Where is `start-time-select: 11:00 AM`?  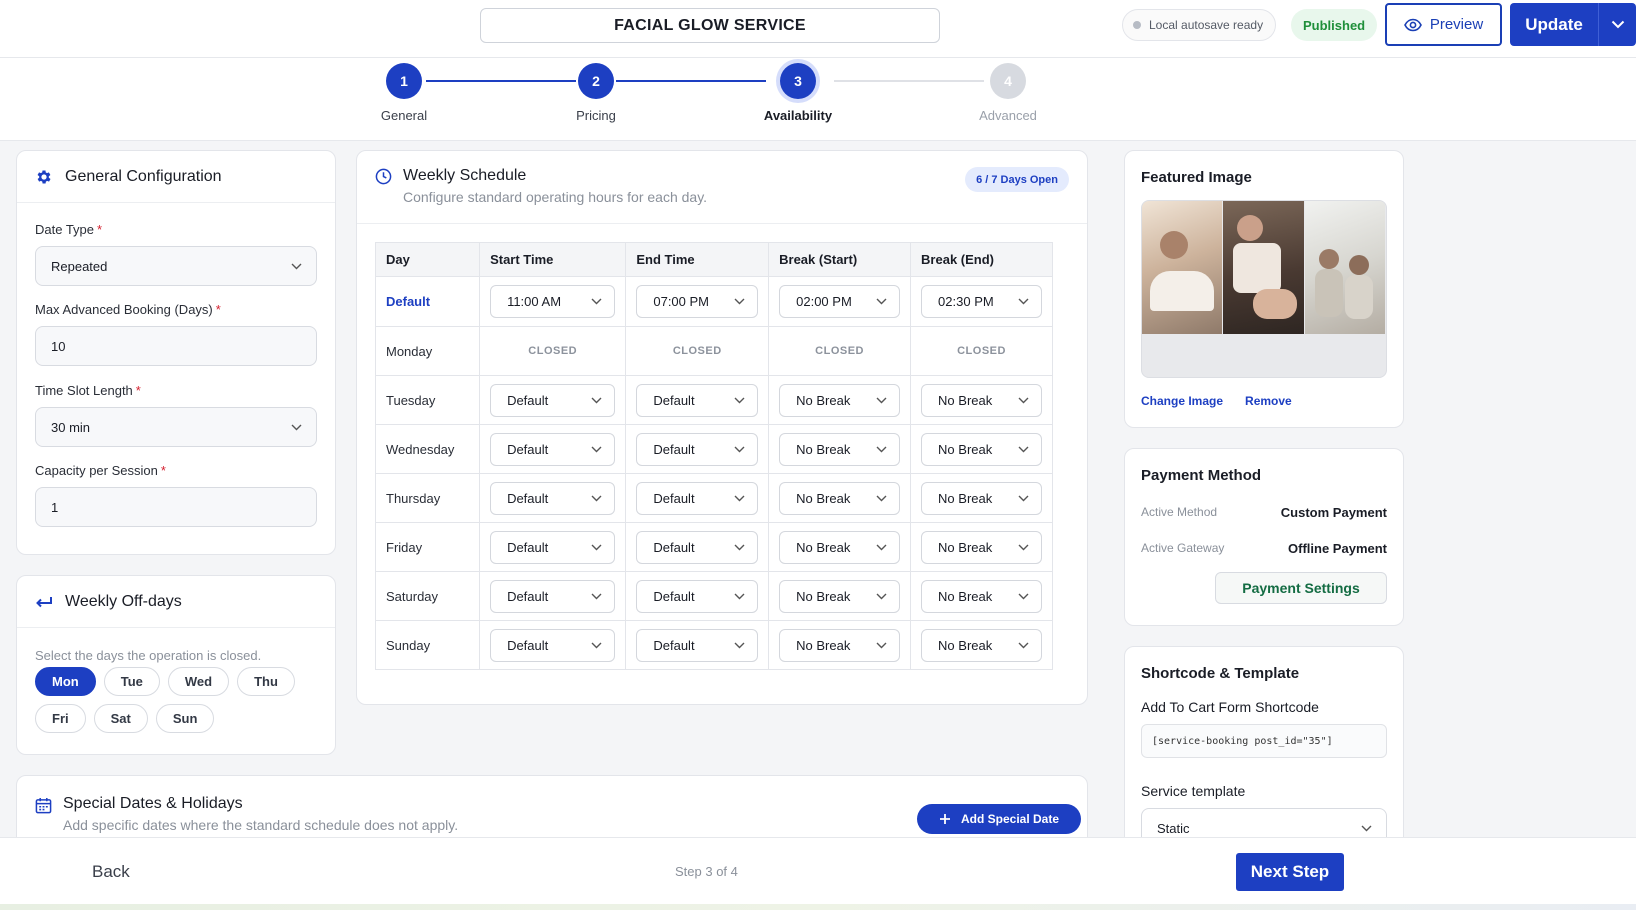
start-time-select: 11:00 AM is located at coordinates (553, 301).